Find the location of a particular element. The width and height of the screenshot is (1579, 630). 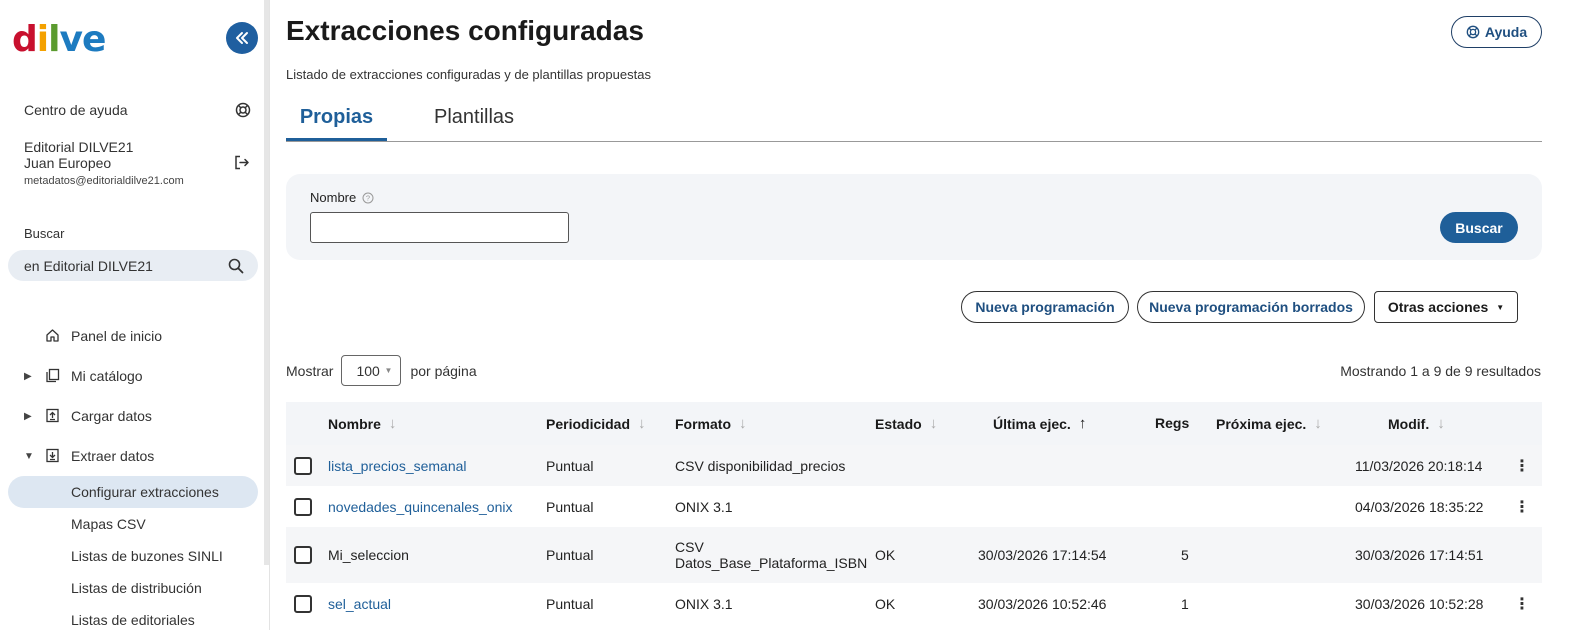

column-header-next-run: Próxima ejec. ↓ is located at coordinates (1269, 423).